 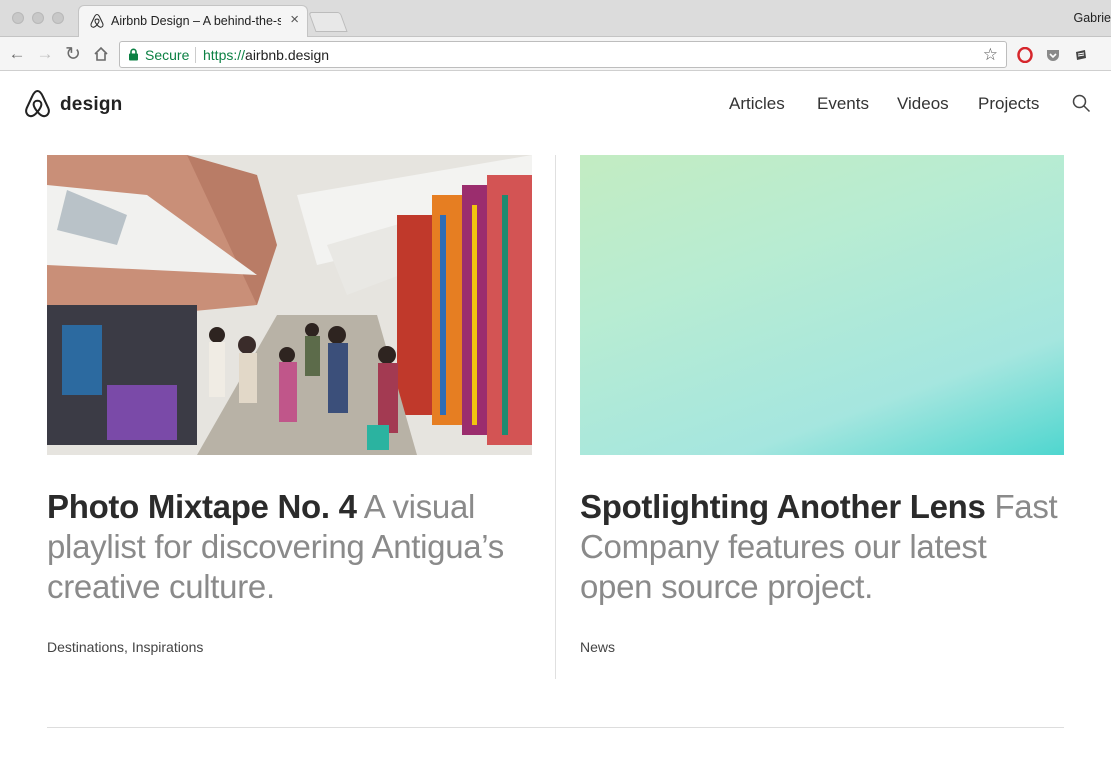 I want to click on airbnb-belo-icon, so click(x=37, y=103).